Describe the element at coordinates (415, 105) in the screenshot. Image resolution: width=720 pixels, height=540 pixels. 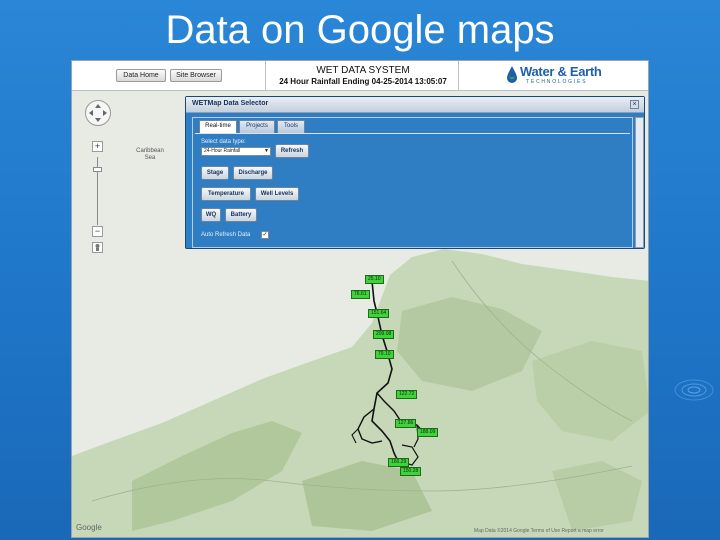
I see `dialog-title-bar: WETMap Data Selector ×` at that location.